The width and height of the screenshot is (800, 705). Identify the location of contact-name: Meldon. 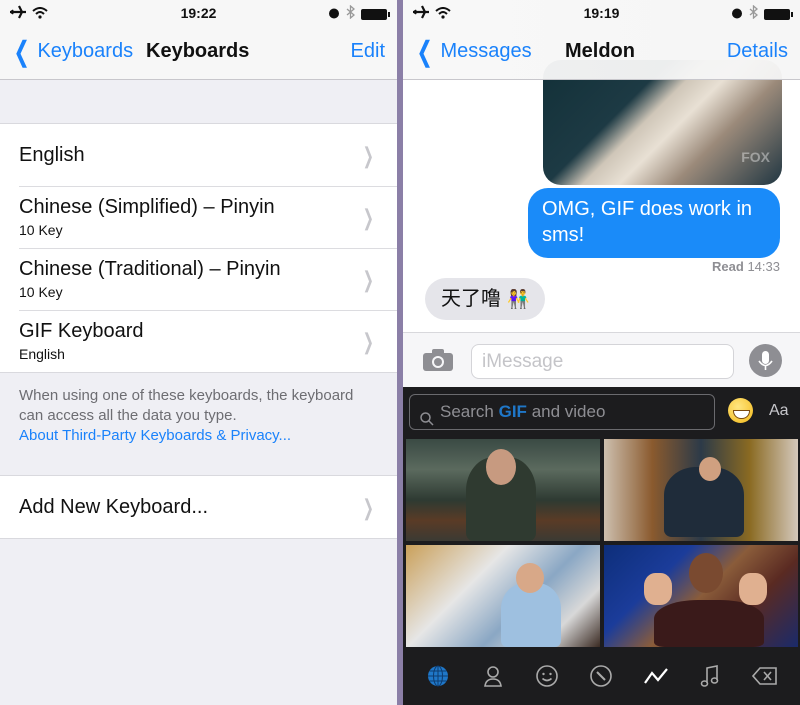
(600, 51).